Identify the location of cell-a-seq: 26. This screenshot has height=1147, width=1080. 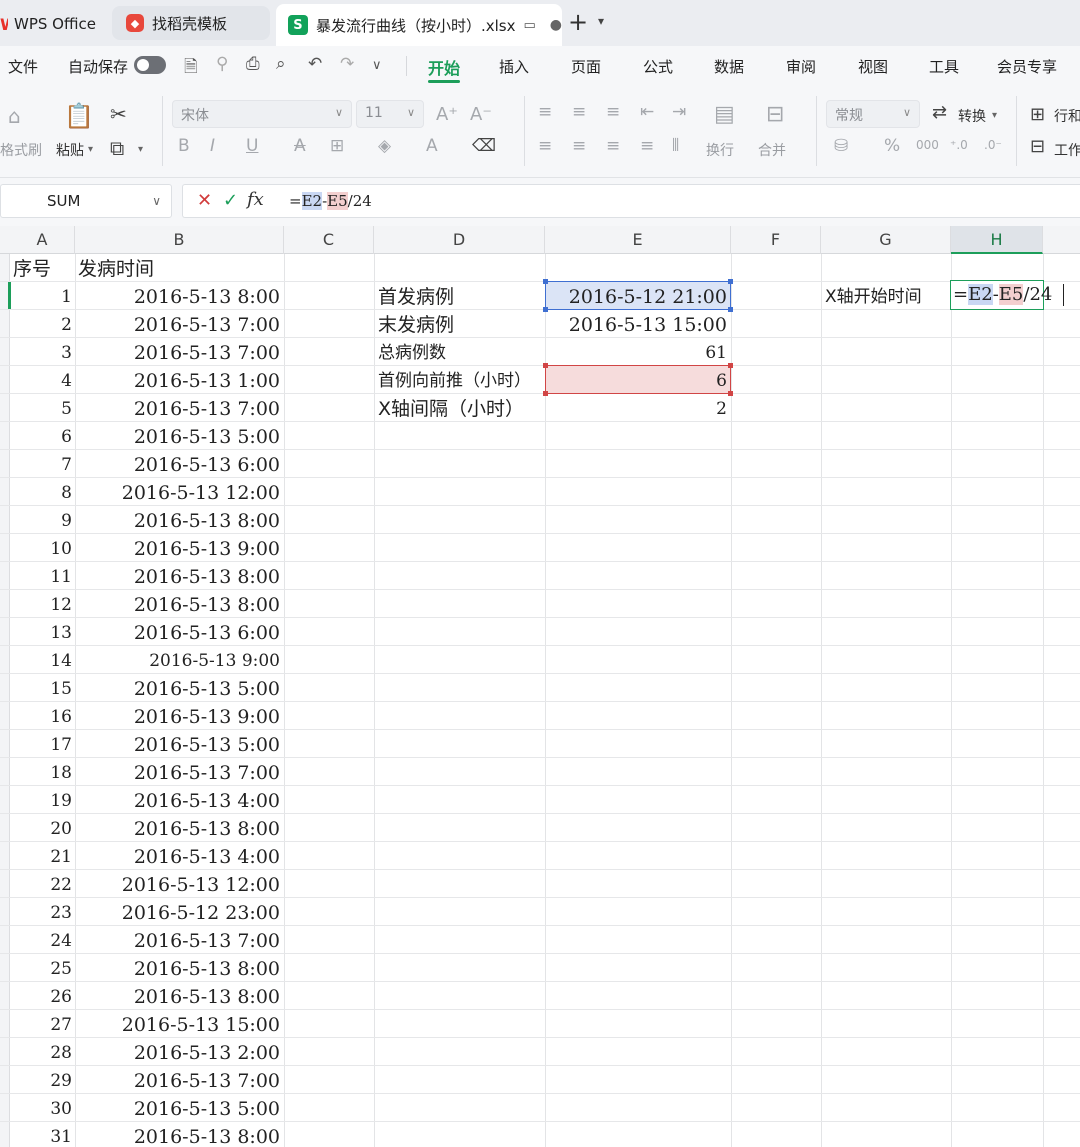
(41, 996).